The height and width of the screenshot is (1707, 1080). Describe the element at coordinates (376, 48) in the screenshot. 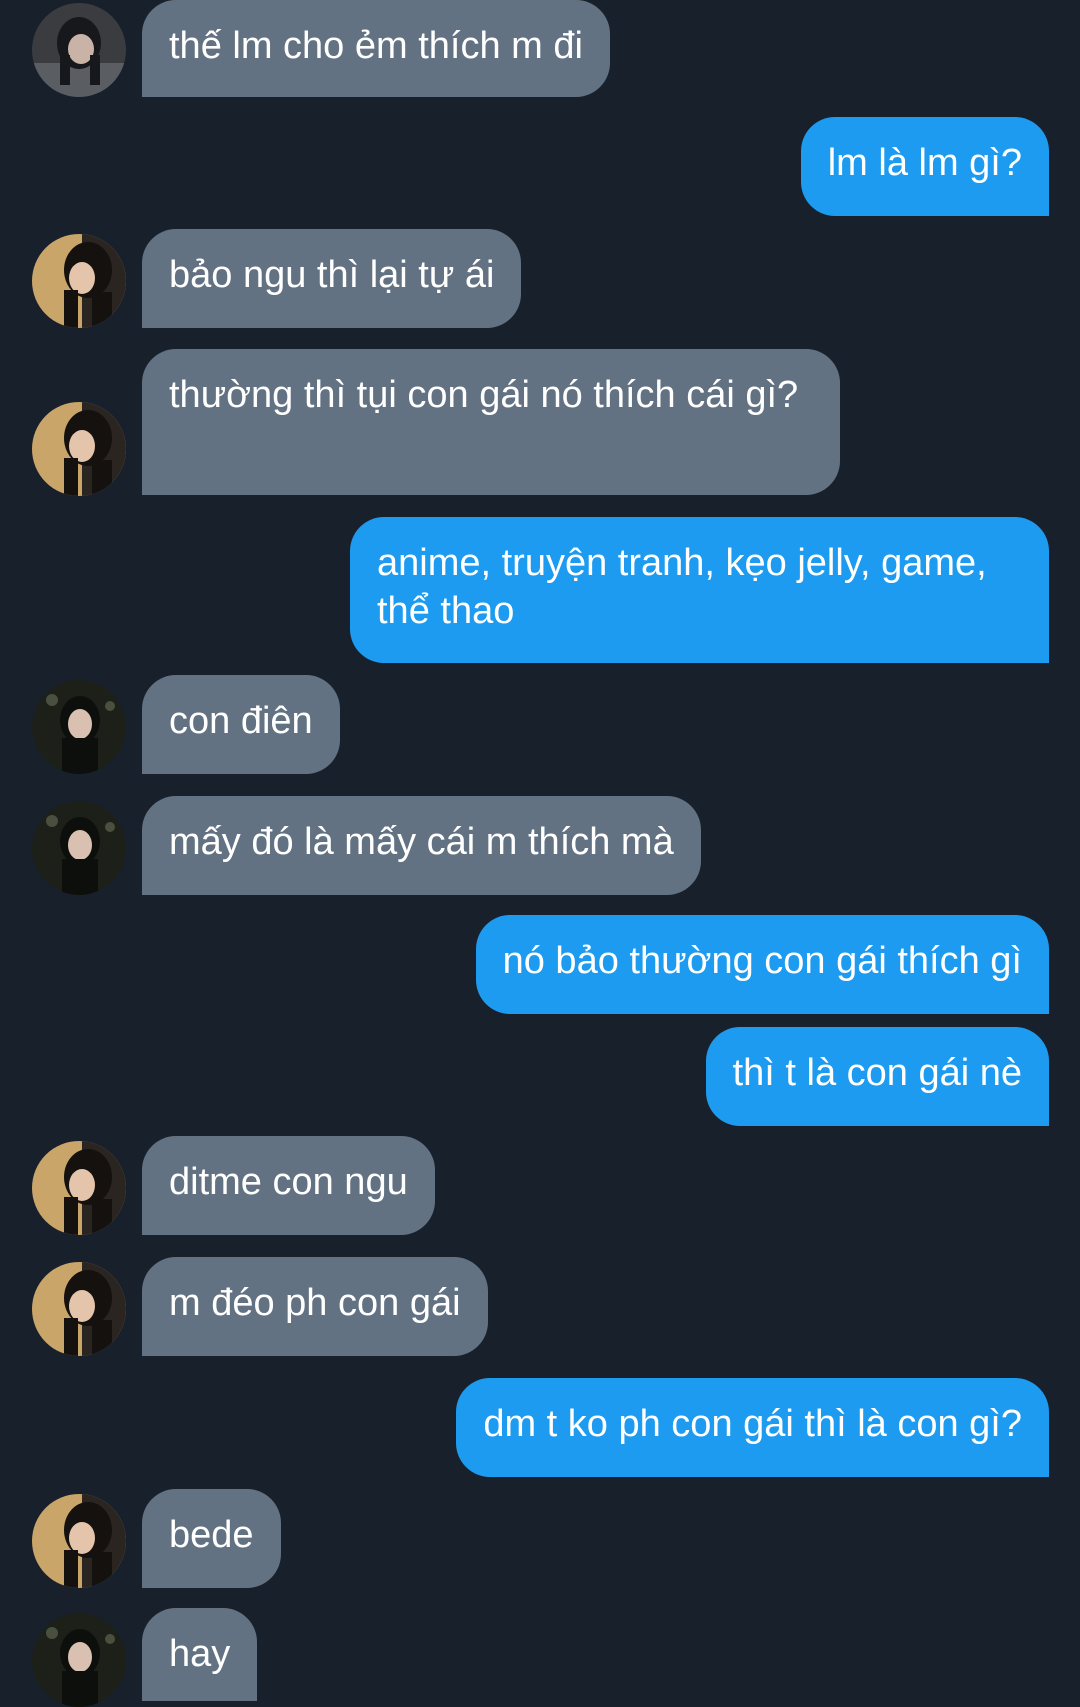

I see `message-bubble-incoming: thế lm cho ẻm thích m đi` at that location.